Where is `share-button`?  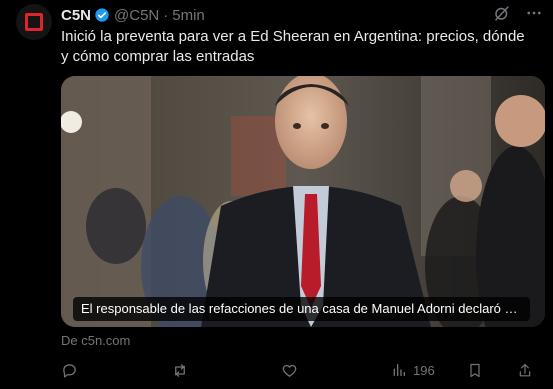
share-button is located at coordinates (525, 370).